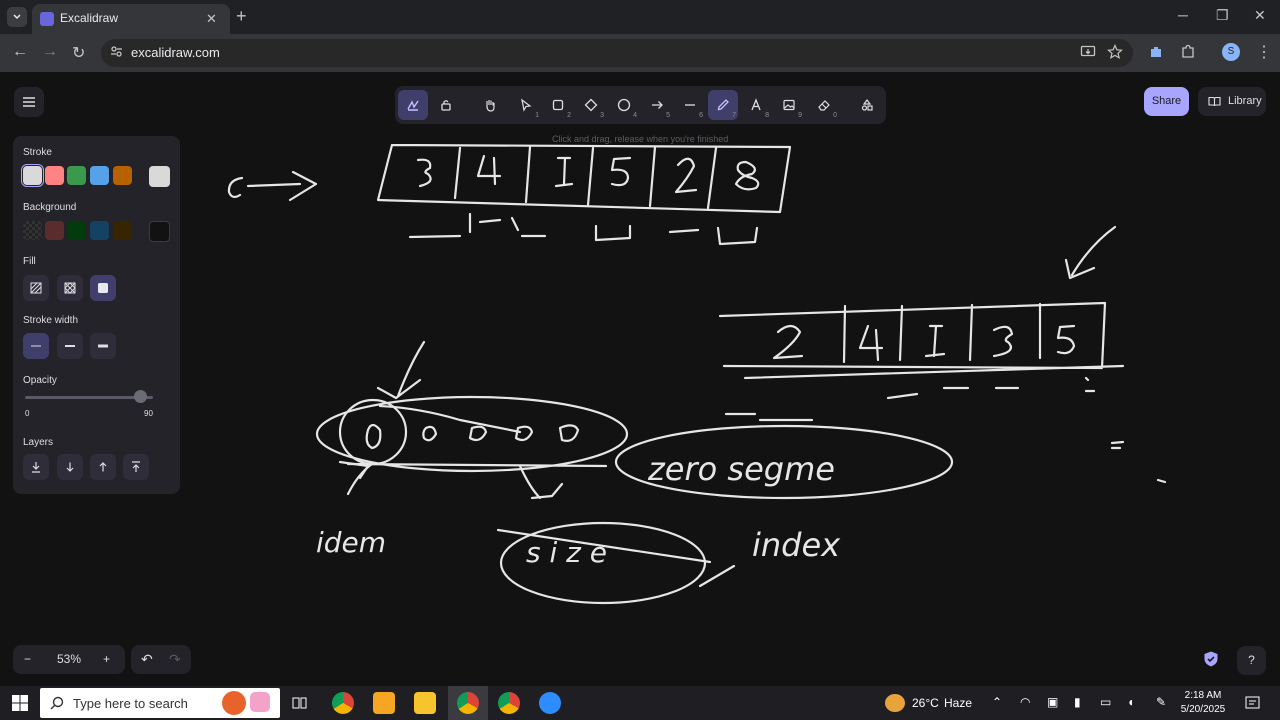 This screenshot has height=720, width=1280. I want to click on reload-icon: ↻, so click(78, 53).